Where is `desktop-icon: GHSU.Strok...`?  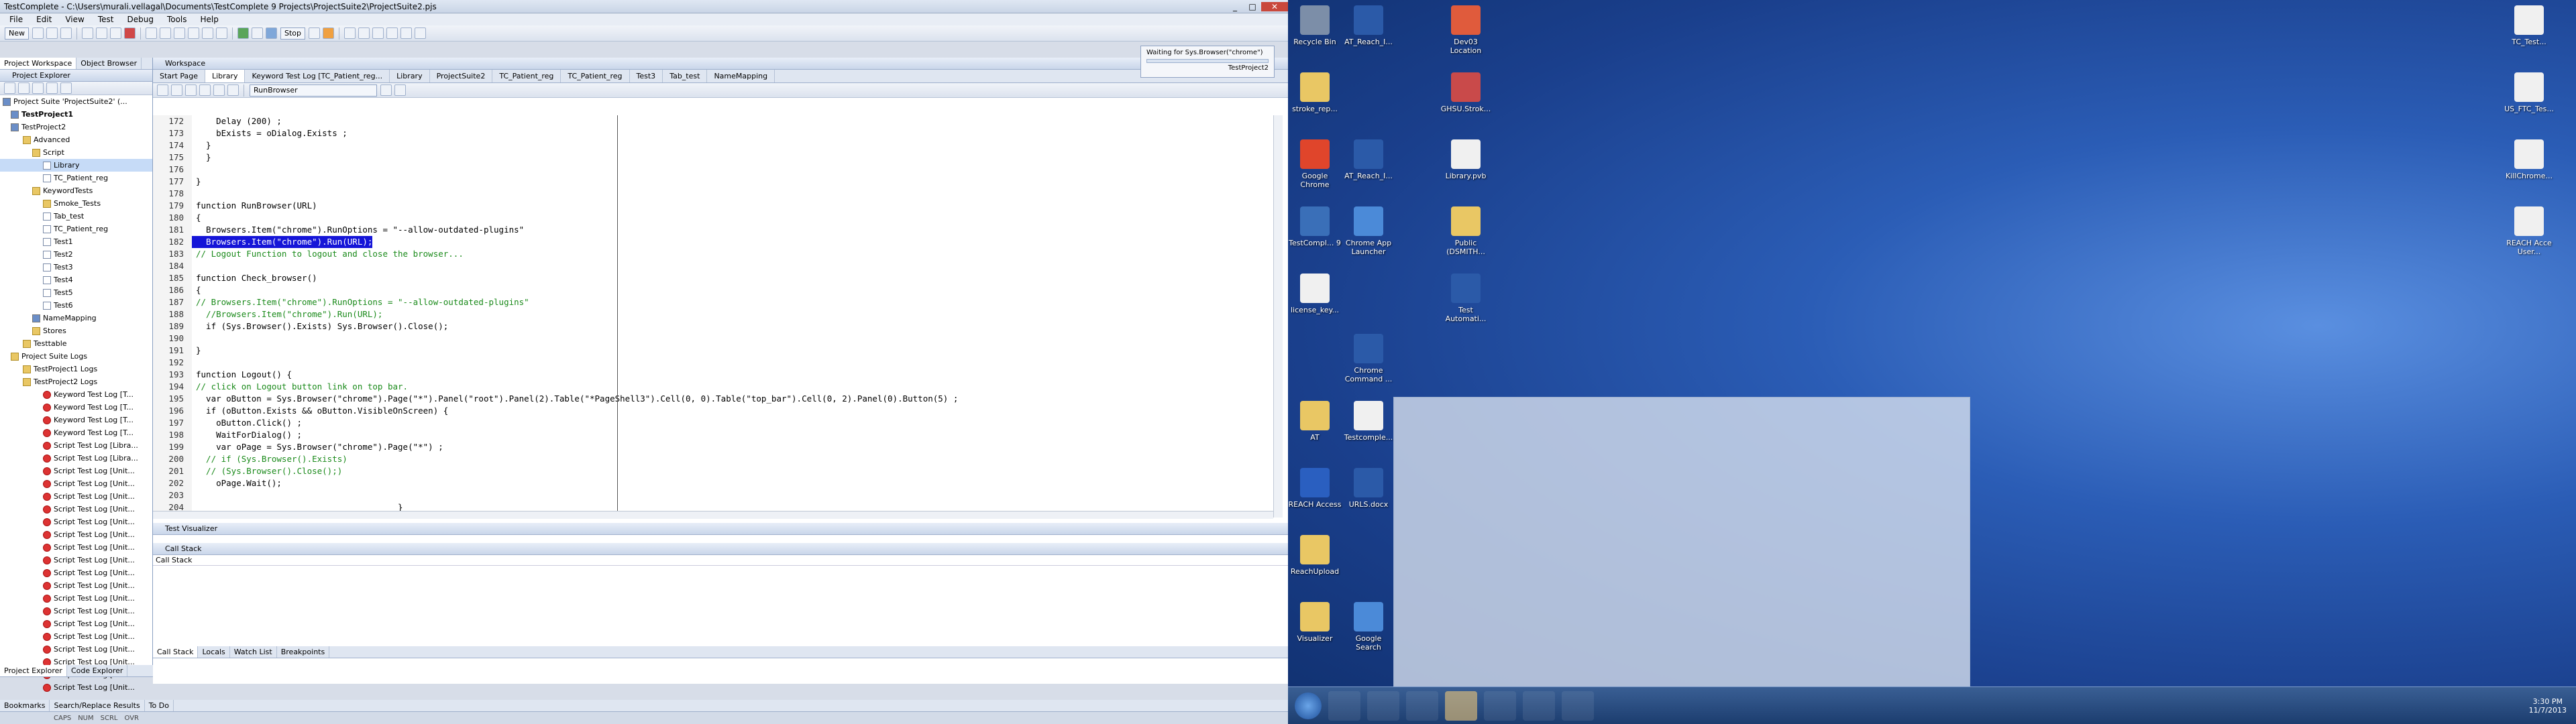
desktop-icon: GHSU.Strok... is located at coordinates (1466, 92).